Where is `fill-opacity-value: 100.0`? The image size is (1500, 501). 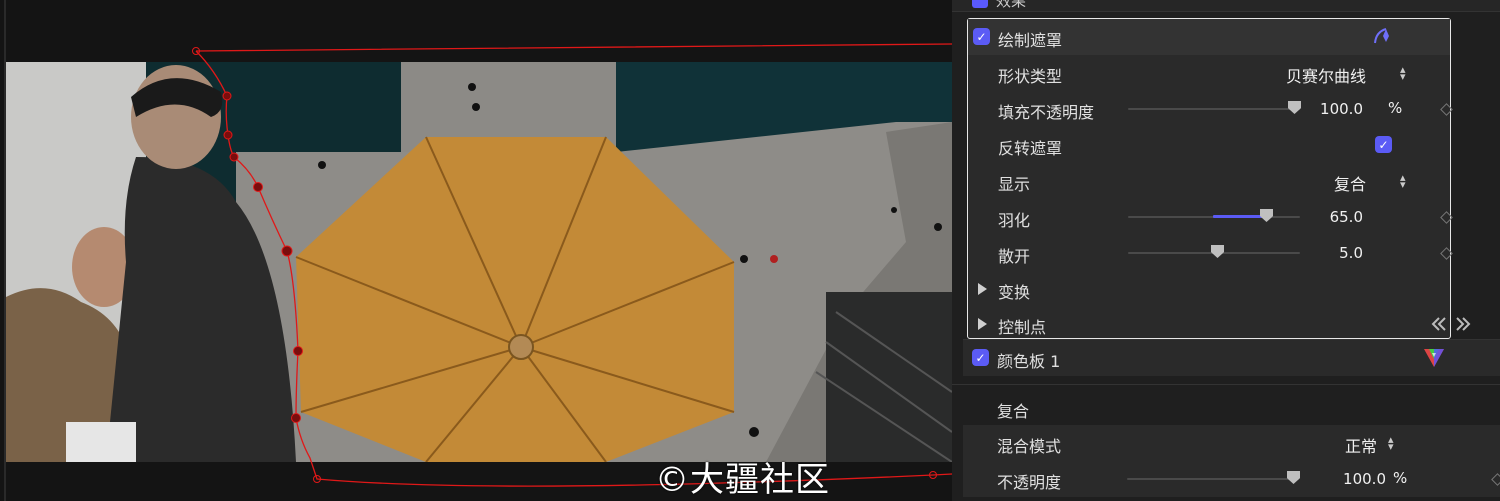 fill-opacity-value: 100.0 is located at coordinates (1323, 109).